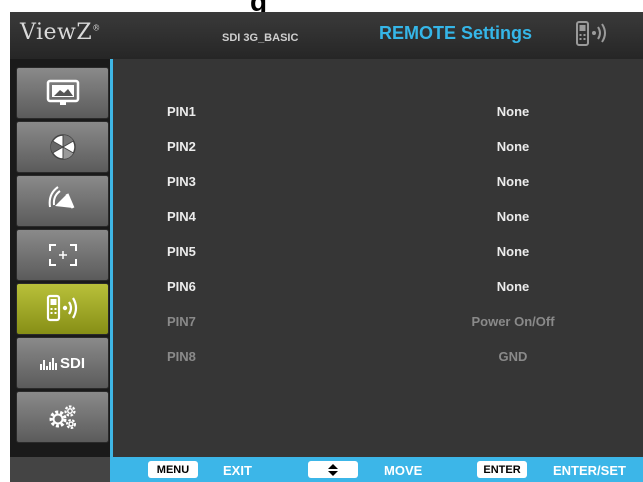  I want to click on pin5-value: None, so click(513, 251).